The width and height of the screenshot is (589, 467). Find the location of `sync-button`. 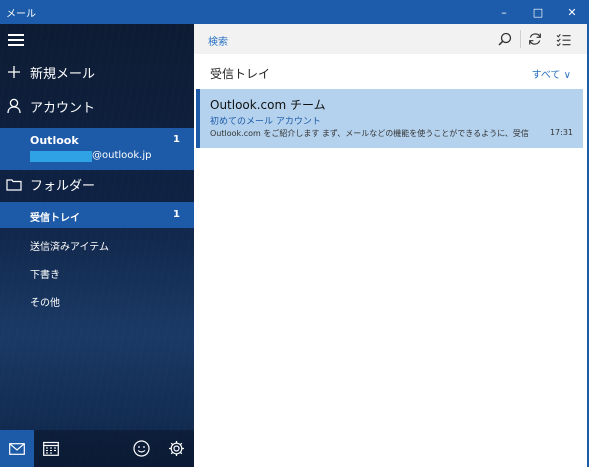

sync-button is located at coordinates (535, 39).